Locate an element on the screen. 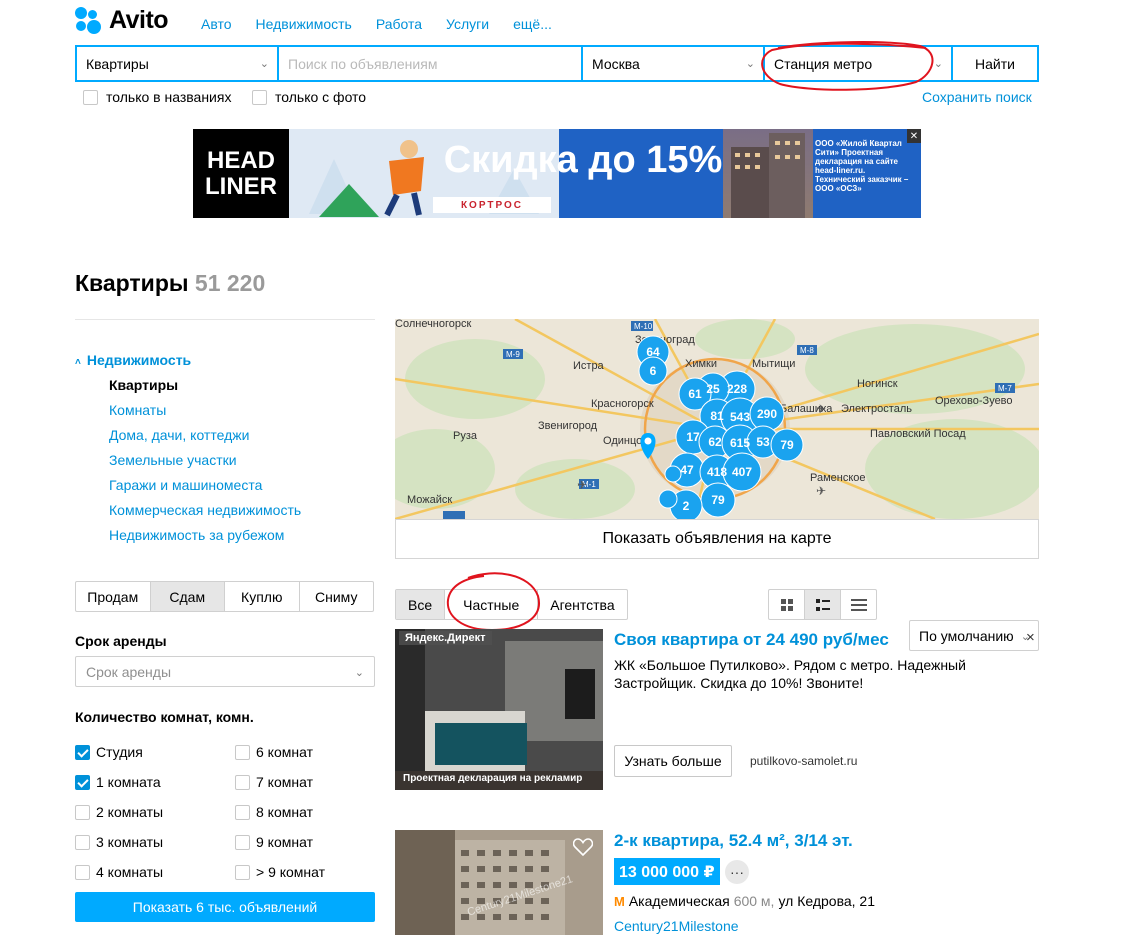  listing-image: Century21Milestone21 is located at coordinates (499, 882).